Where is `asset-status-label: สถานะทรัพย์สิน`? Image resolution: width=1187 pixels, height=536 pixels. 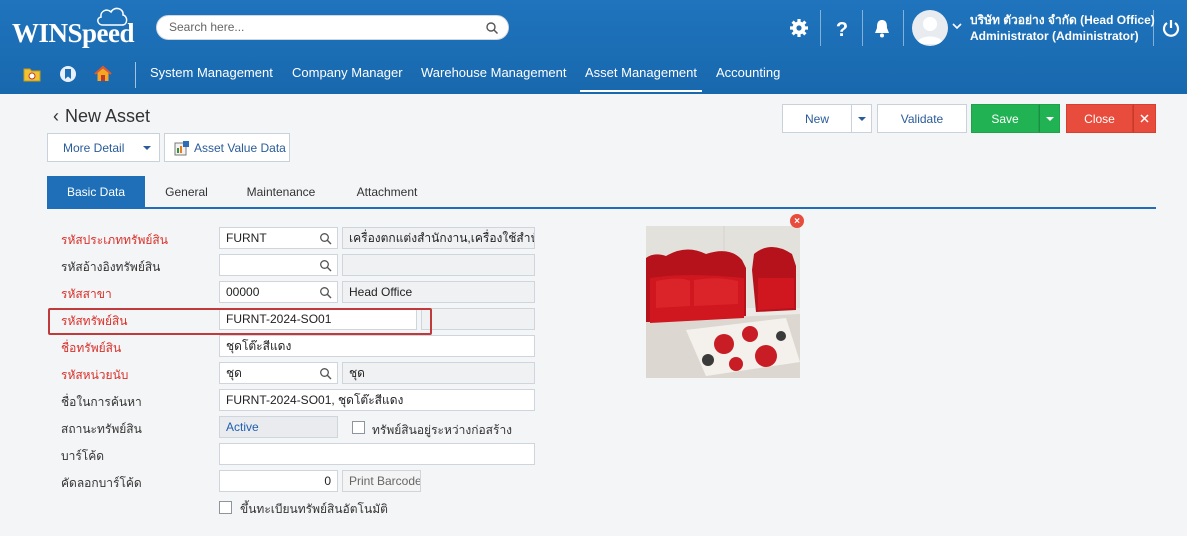 asset-status-label: สถานะทรัพย์สิน is located at coordinates (101, 429).